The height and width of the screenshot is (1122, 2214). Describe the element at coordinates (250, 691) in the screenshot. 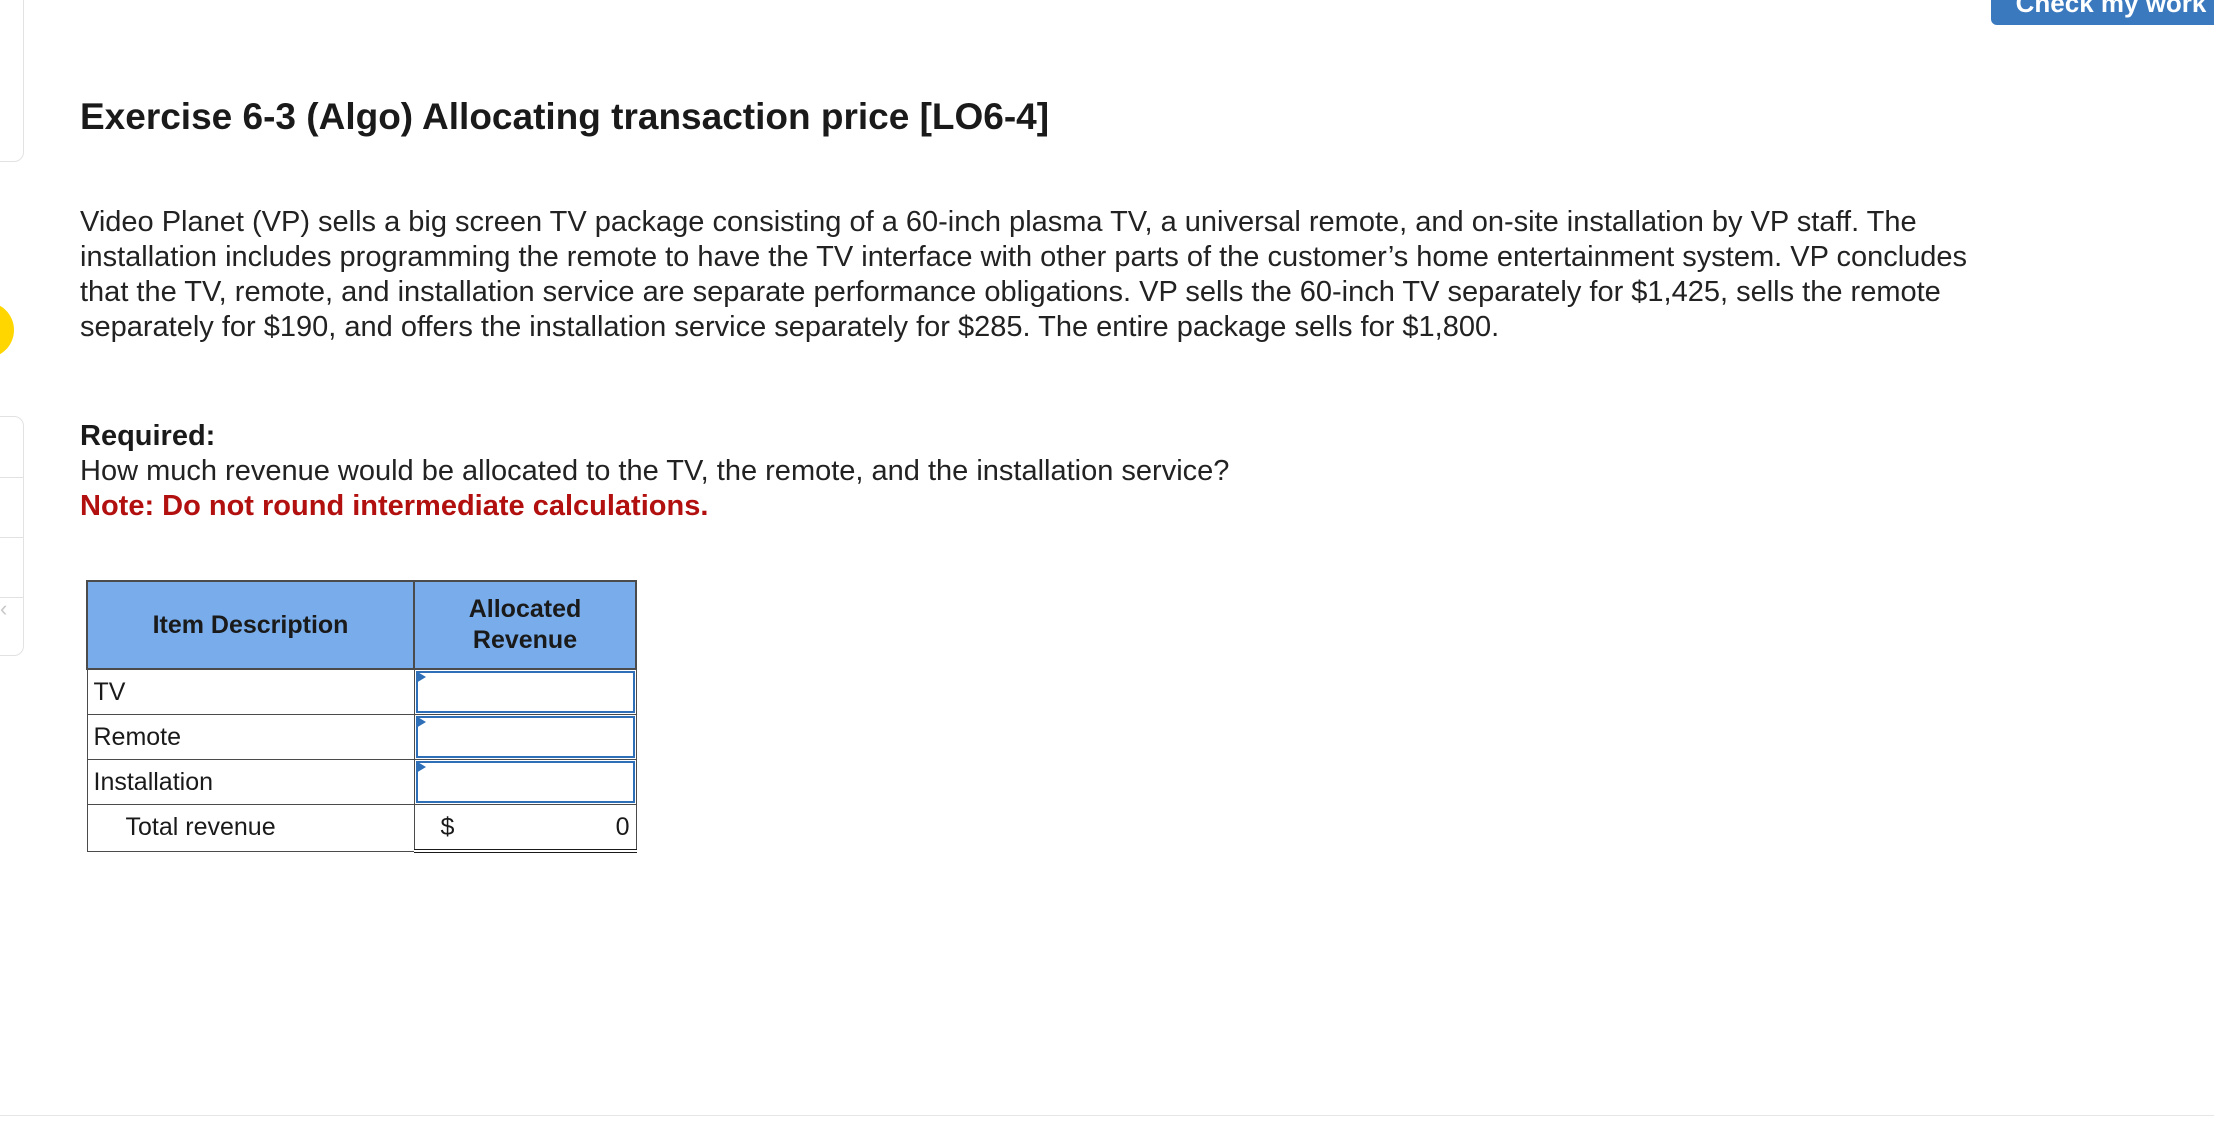

I see `row-label-tv: TV` at that location.